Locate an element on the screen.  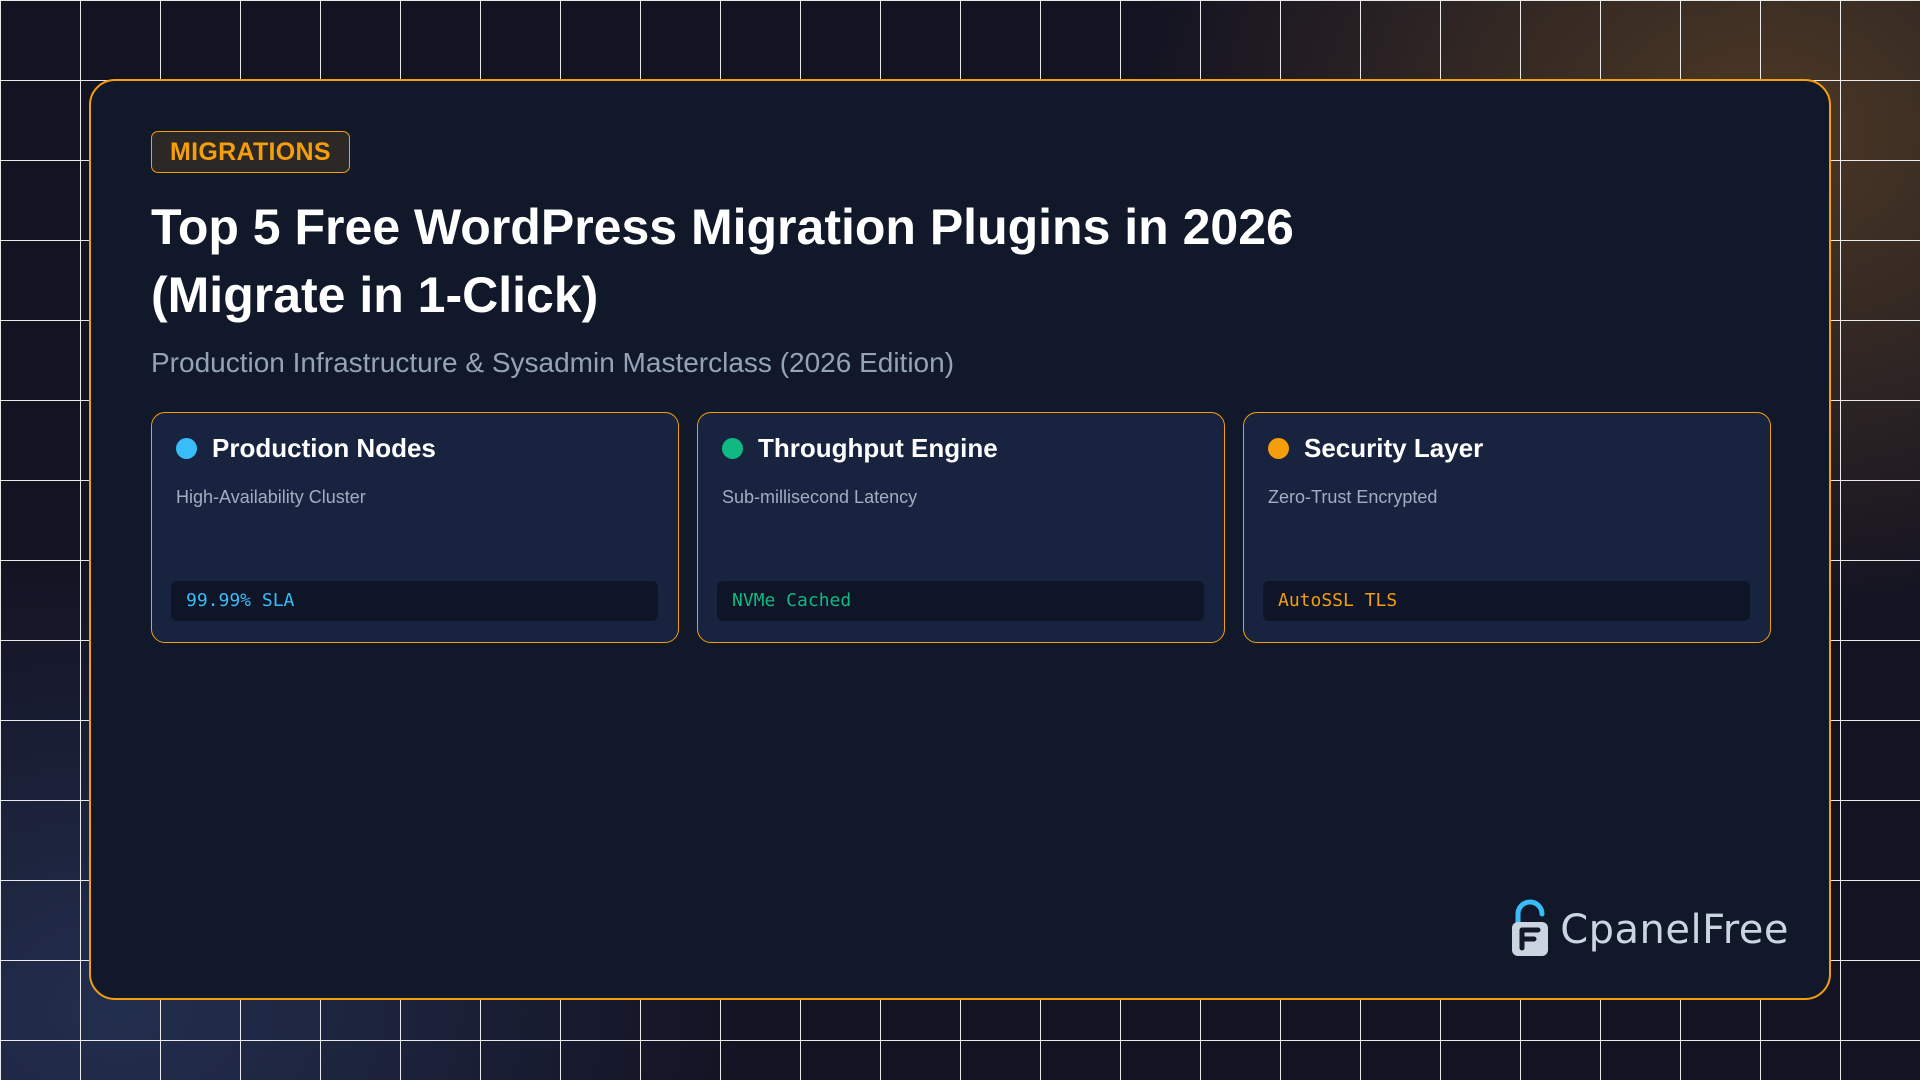
brand-logo: CpanelFree is located at coordinates (1648, 930).